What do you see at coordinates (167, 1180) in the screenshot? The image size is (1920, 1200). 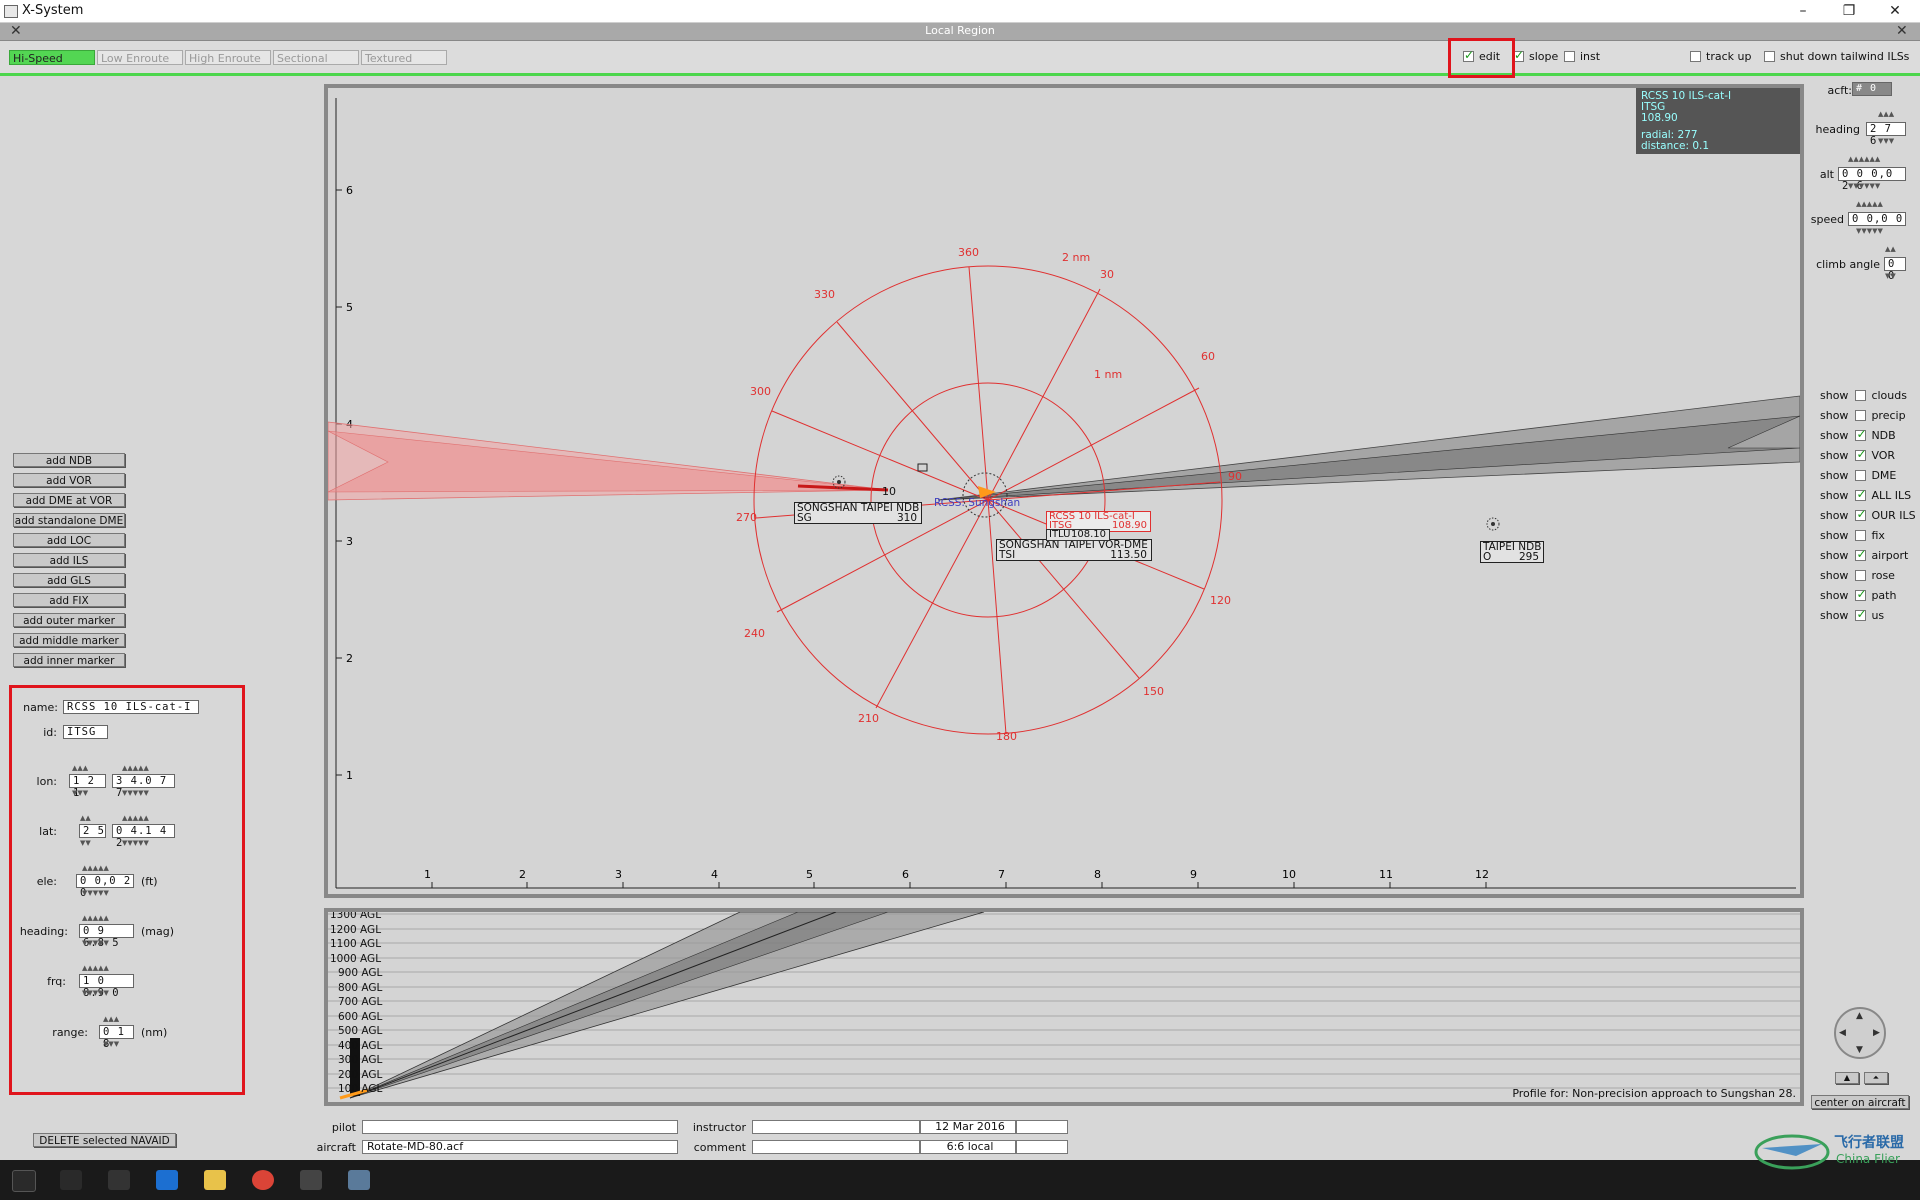 I see `edge-icon` at bounding box center [167, 1180].